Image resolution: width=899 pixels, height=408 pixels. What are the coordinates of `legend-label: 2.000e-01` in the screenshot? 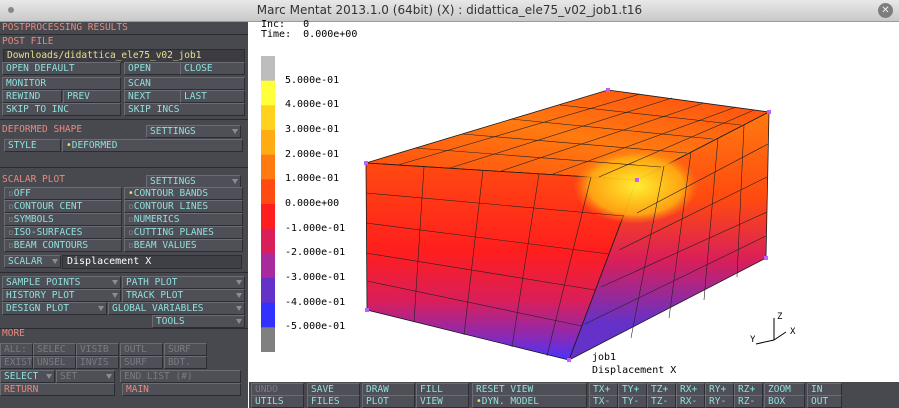 It's located at (312, 154).